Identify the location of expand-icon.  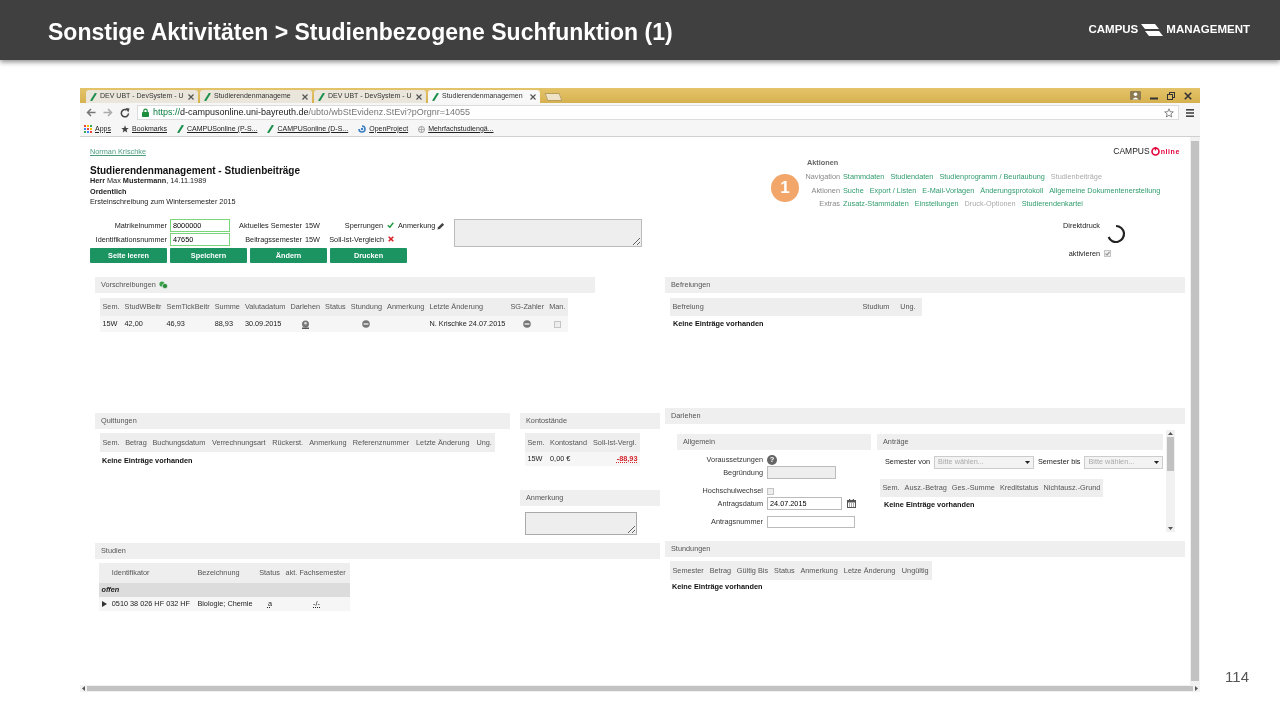
(104, 604).